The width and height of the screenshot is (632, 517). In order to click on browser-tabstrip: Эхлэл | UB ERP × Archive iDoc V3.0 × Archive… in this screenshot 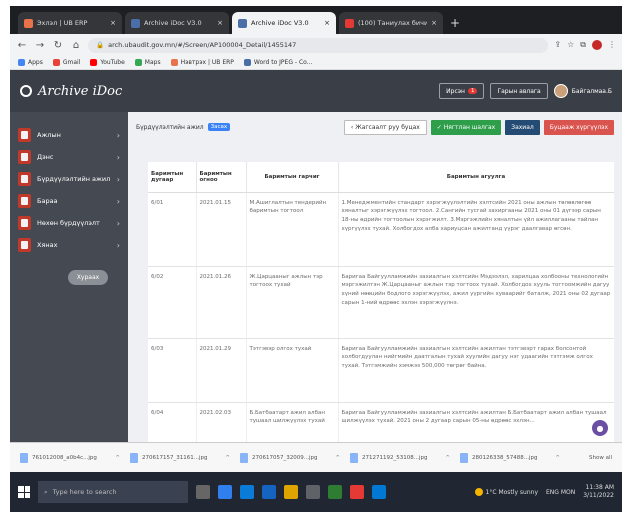, I will do `click(316, 20)`.